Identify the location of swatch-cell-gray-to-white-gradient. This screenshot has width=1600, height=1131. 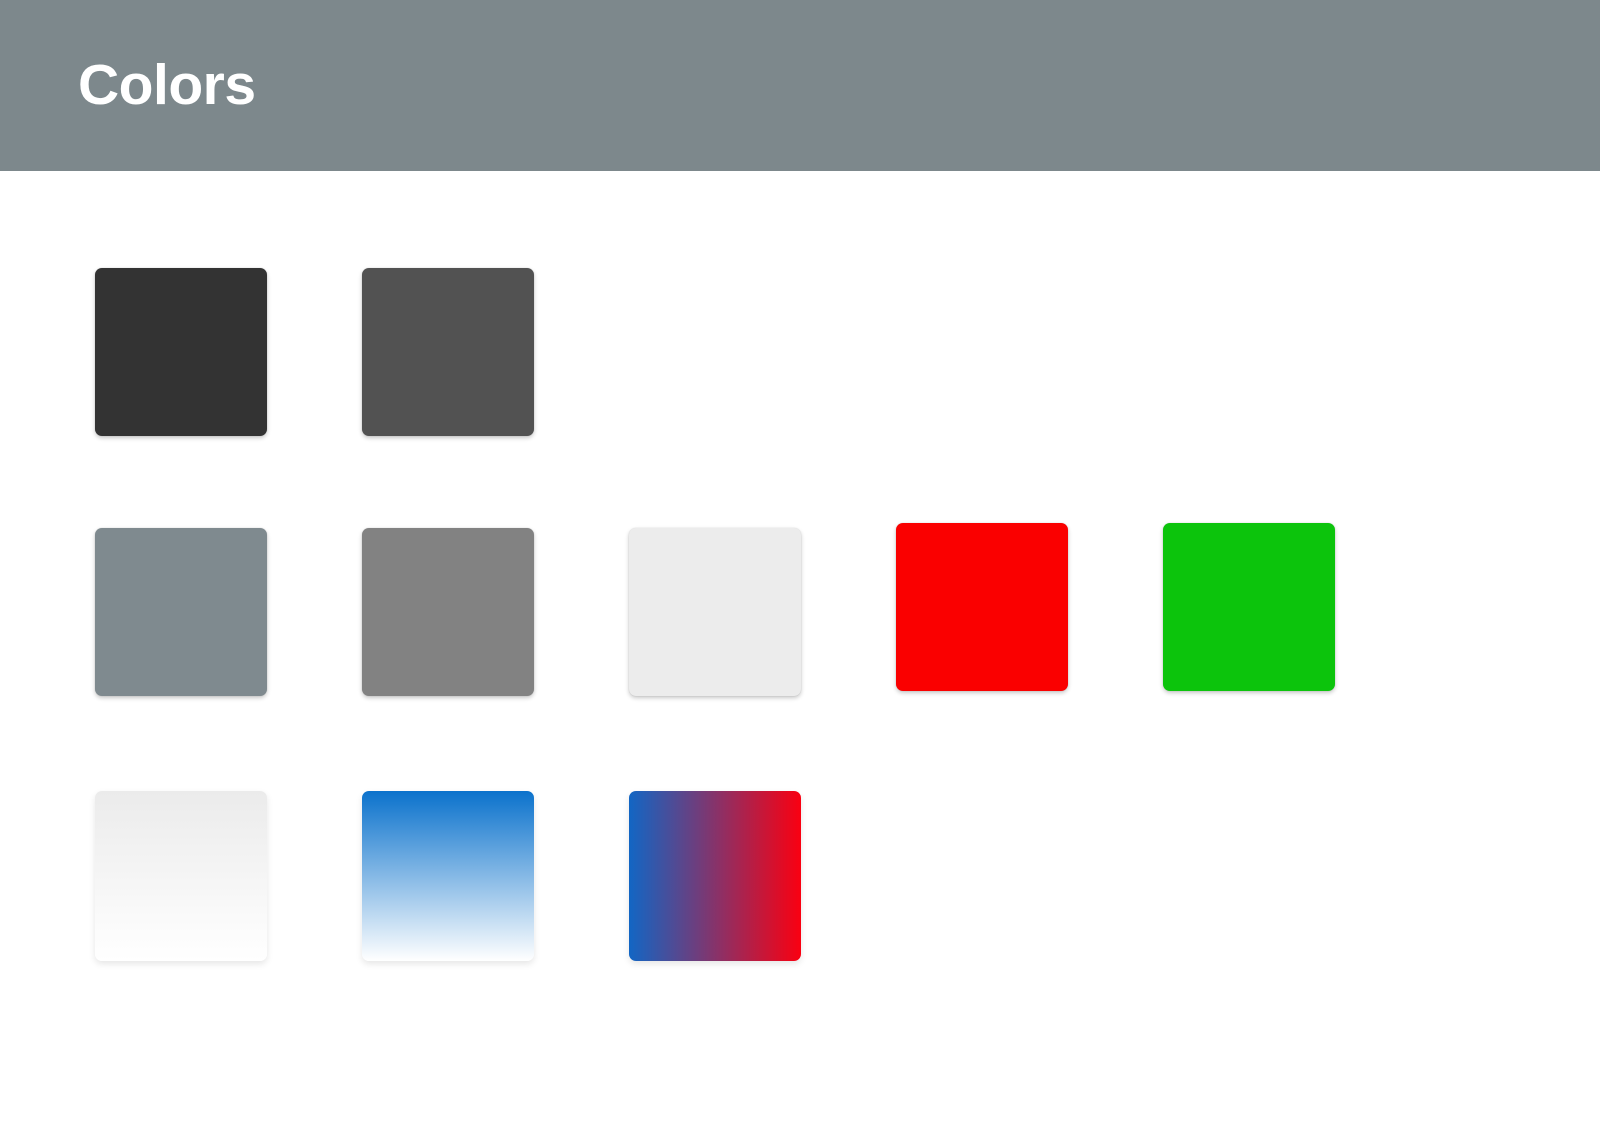
(228, 877).